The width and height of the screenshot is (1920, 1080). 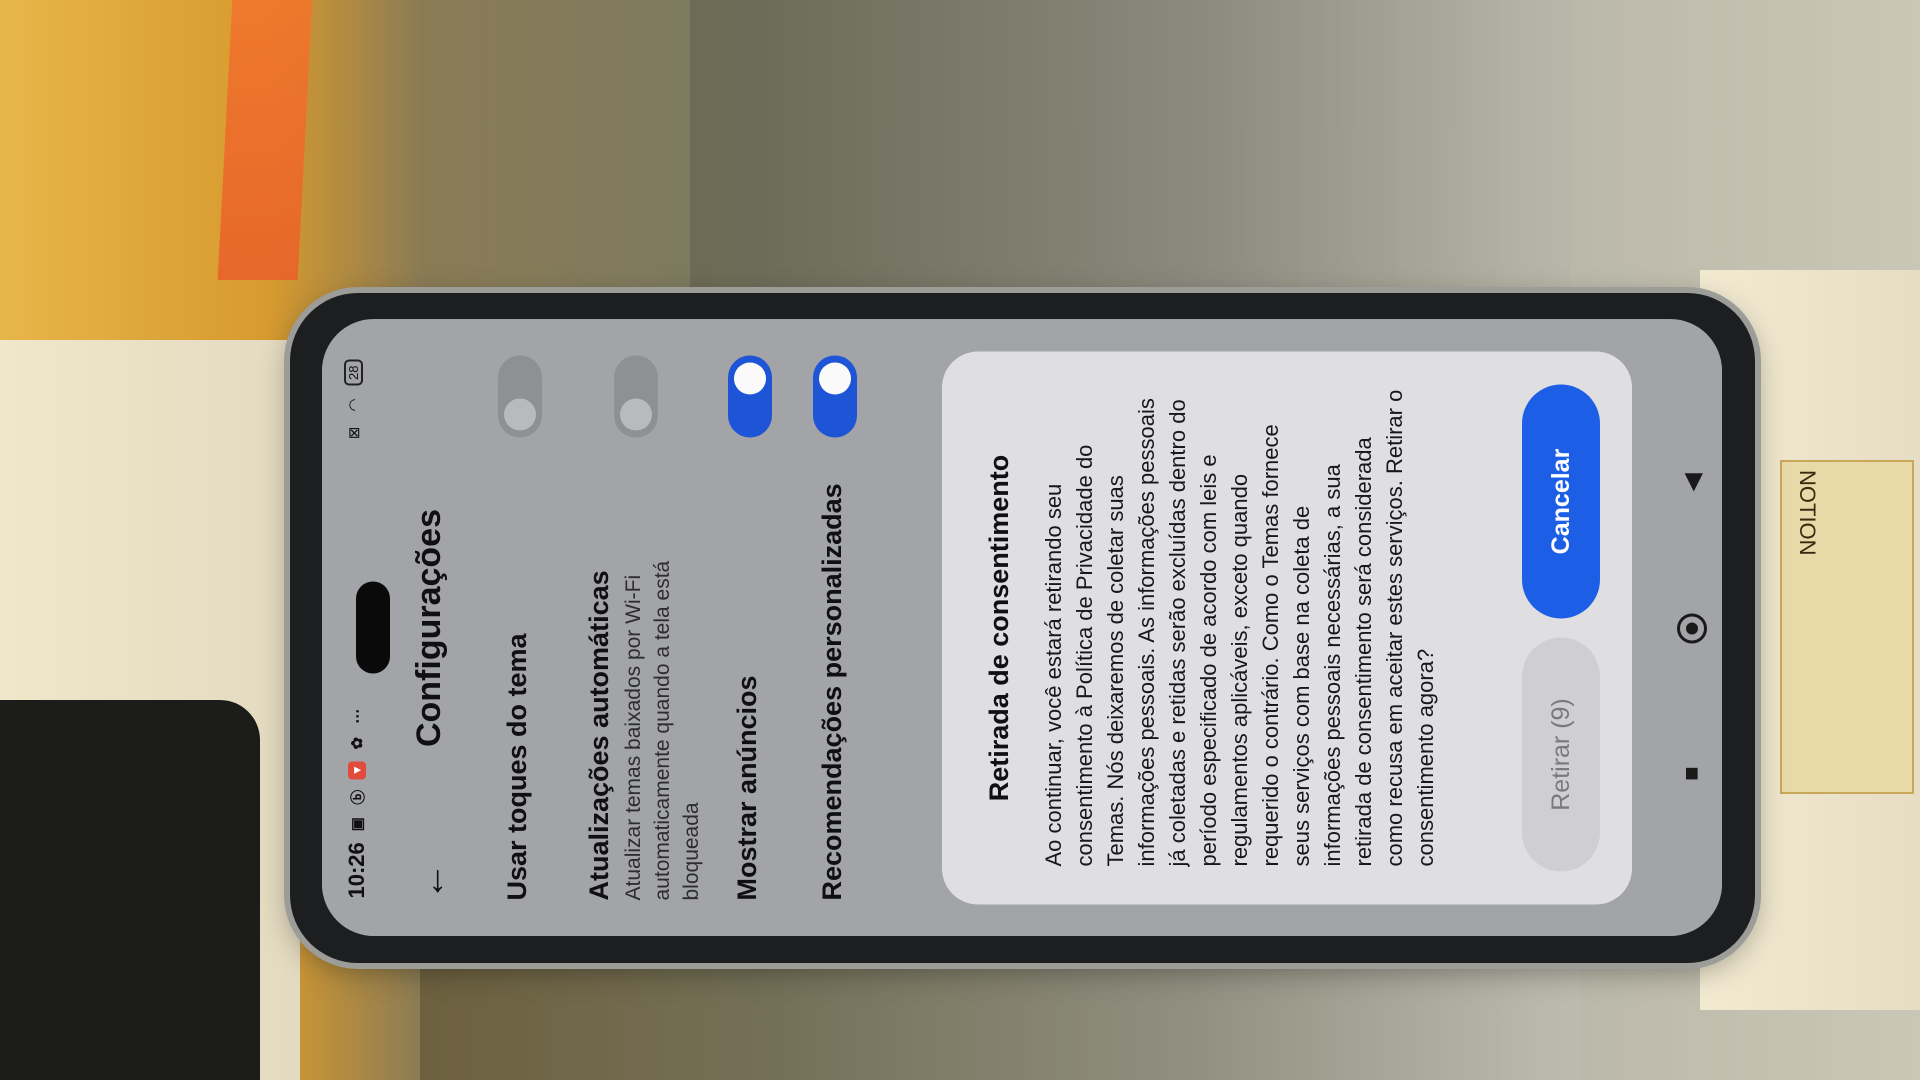 What do you see at coordinates (1692, 773) in the screenshot?
I see `square-recents-icon: ■` at bounding box center [1692, 773].